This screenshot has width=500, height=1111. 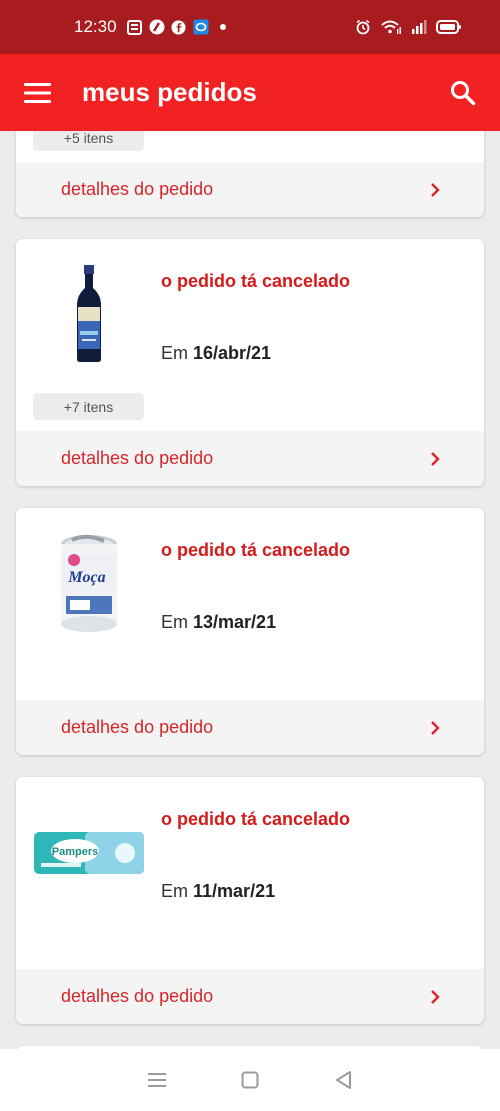 What do you see at coordinates (234, 891) in the screenshot?
I see `date-value: 11/mar/21` at bounding box center [234, 891].